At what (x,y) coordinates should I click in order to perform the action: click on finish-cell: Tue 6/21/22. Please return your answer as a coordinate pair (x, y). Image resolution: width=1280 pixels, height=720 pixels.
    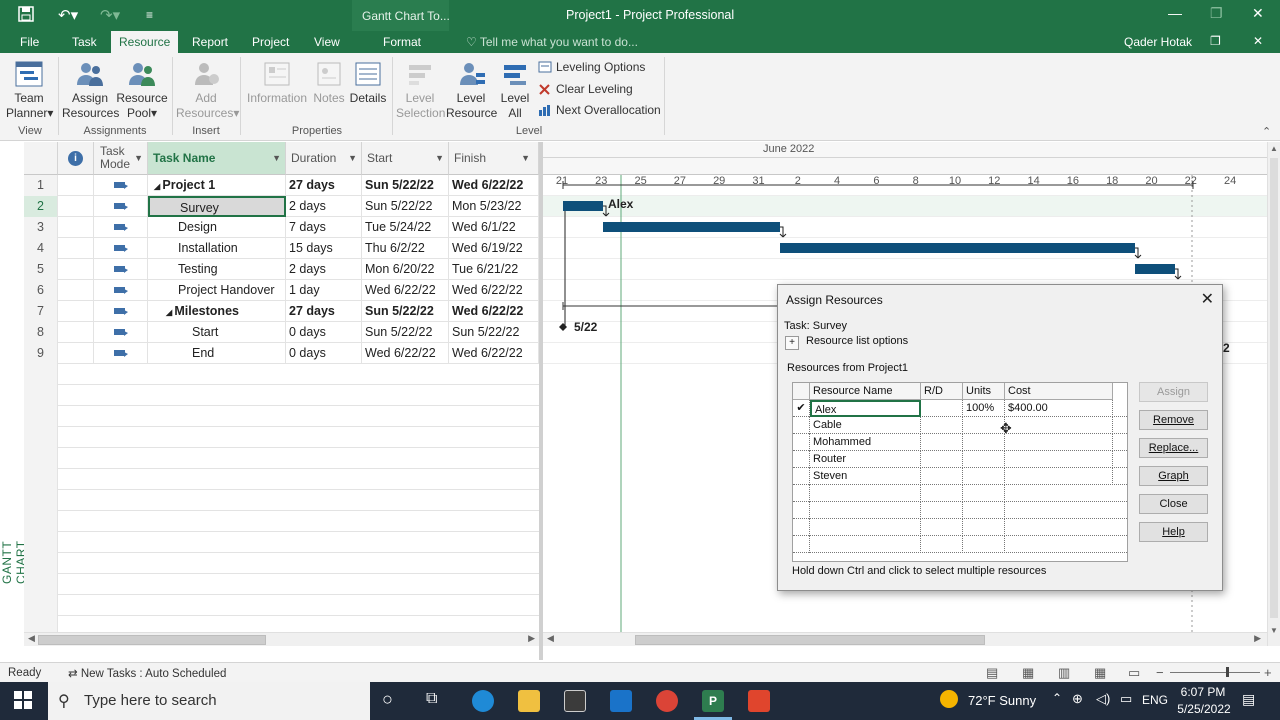
    Looking at the image, I should click on (494, 269).